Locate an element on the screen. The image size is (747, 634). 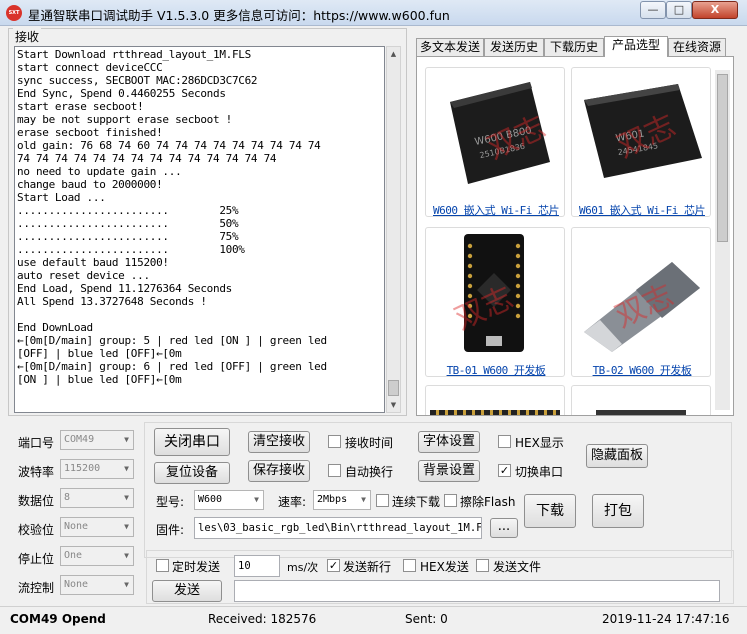
auto-newline-checkbox is located at coordinates (334, 470).